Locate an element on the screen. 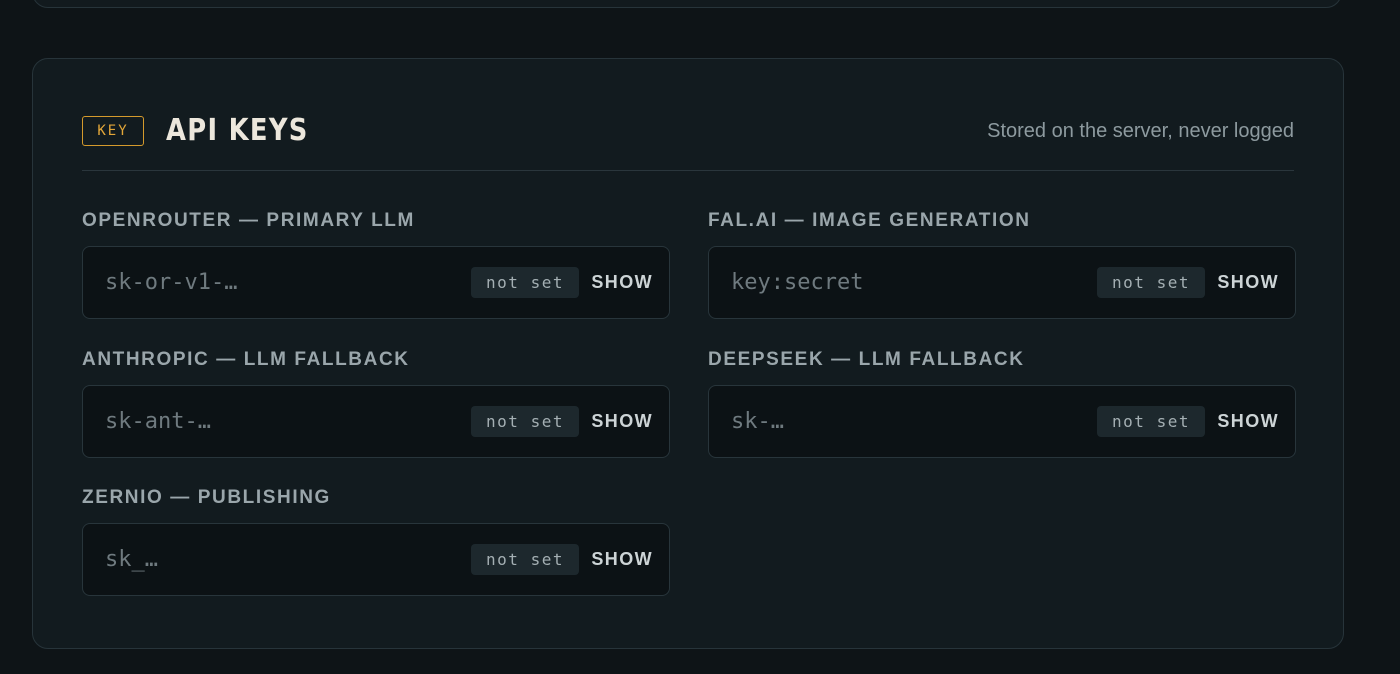 The height and width of the screenshot is (674, 1400). openrouter-label: OPENROUTER — PRIMARY LLM is located at coordinates (248, 220).